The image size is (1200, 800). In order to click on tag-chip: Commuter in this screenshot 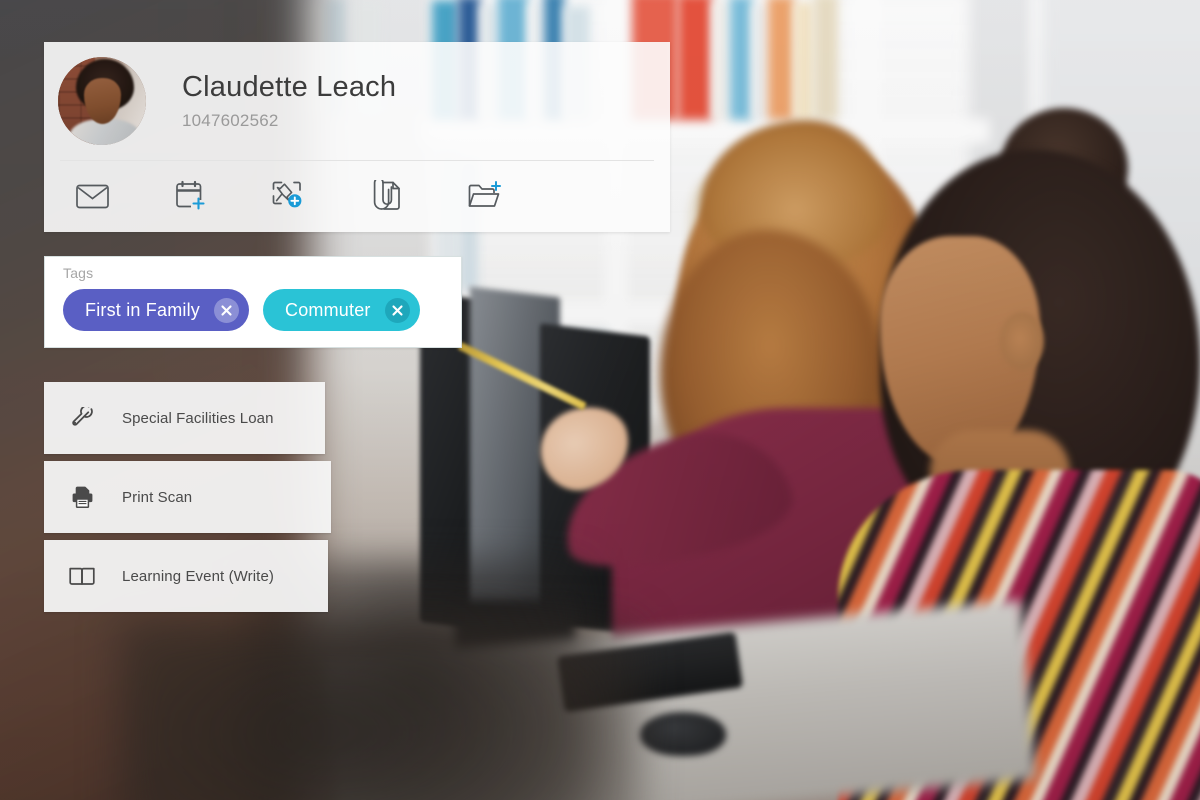, I will do `click(341, 310)`.